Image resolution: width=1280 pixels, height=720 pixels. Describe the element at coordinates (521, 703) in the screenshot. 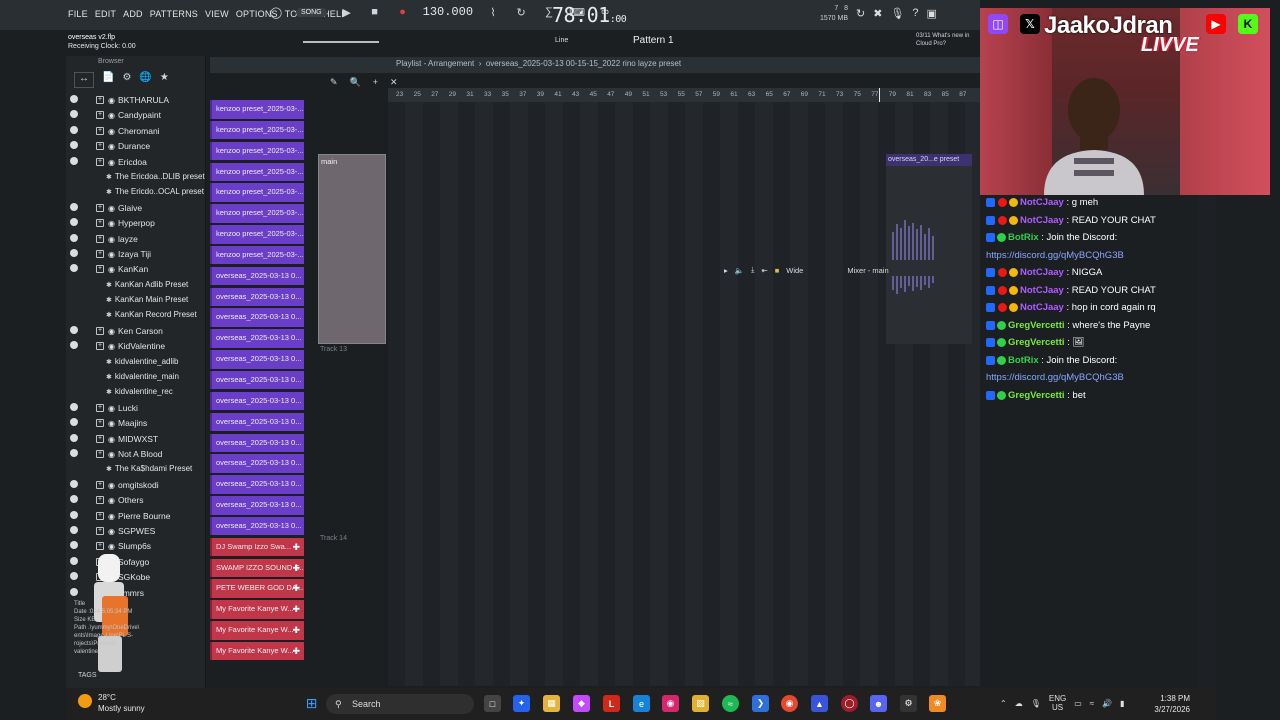

I see `copilot-icon: ✦` at that location.